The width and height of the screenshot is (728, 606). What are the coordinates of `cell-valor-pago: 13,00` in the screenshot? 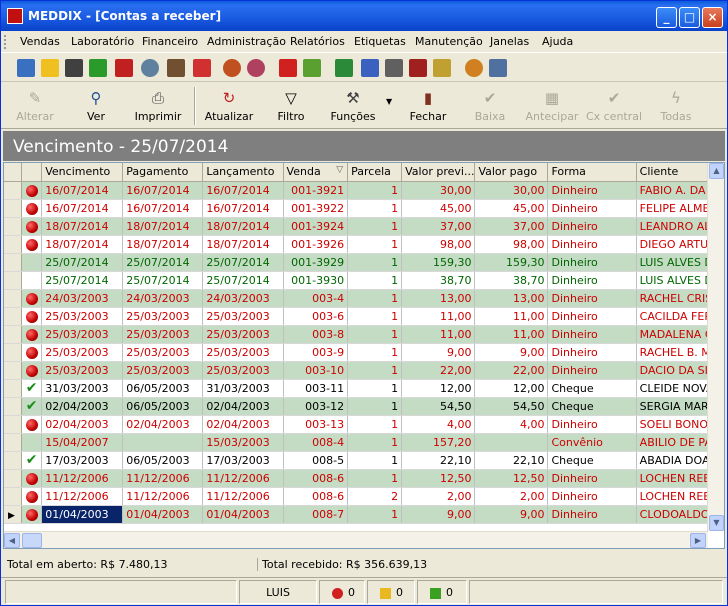 It's located at (511, 298).